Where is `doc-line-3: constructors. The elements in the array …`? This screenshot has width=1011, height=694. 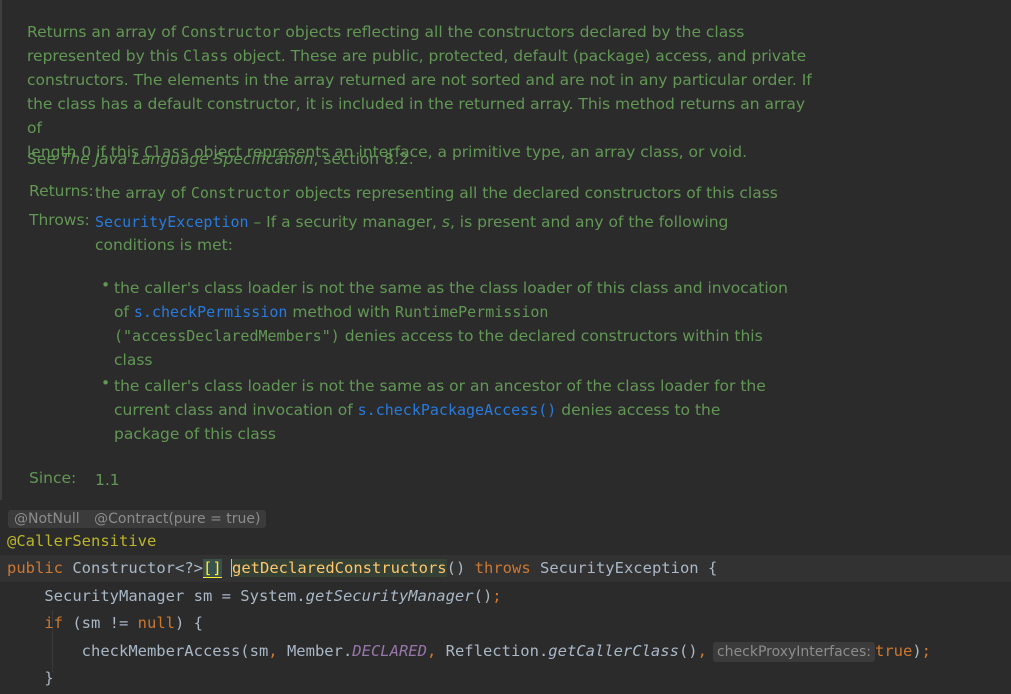 doc-line-3: constructors. The elements in the array … is located at coordinates (419, 80).